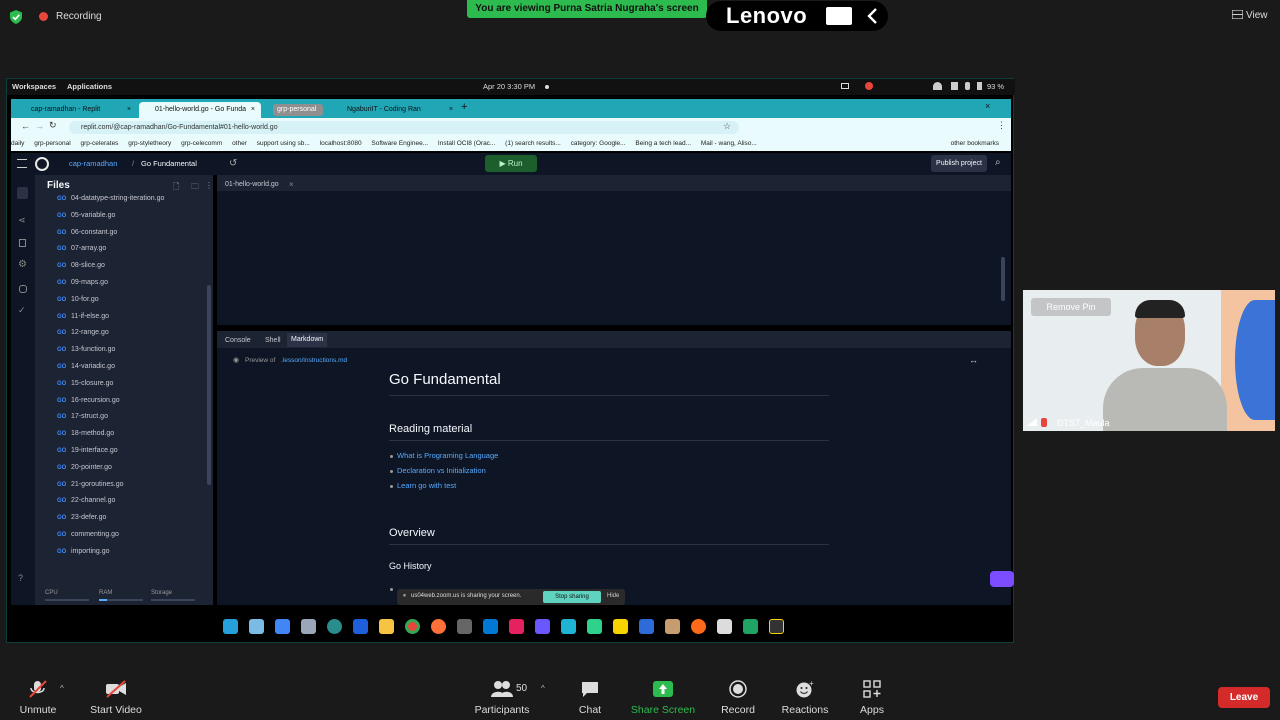  Describe the element at coordinates (23, 289) in the screenshot. I see `database-icon` at that location.